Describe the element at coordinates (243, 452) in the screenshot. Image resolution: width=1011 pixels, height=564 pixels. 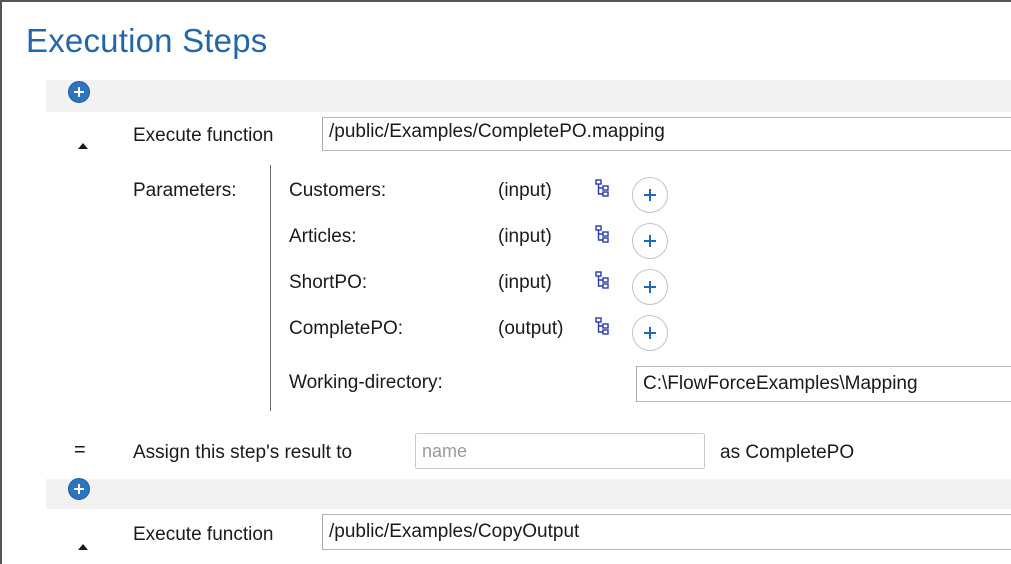
I see `assign-label: Assign this step's result to` at that location.